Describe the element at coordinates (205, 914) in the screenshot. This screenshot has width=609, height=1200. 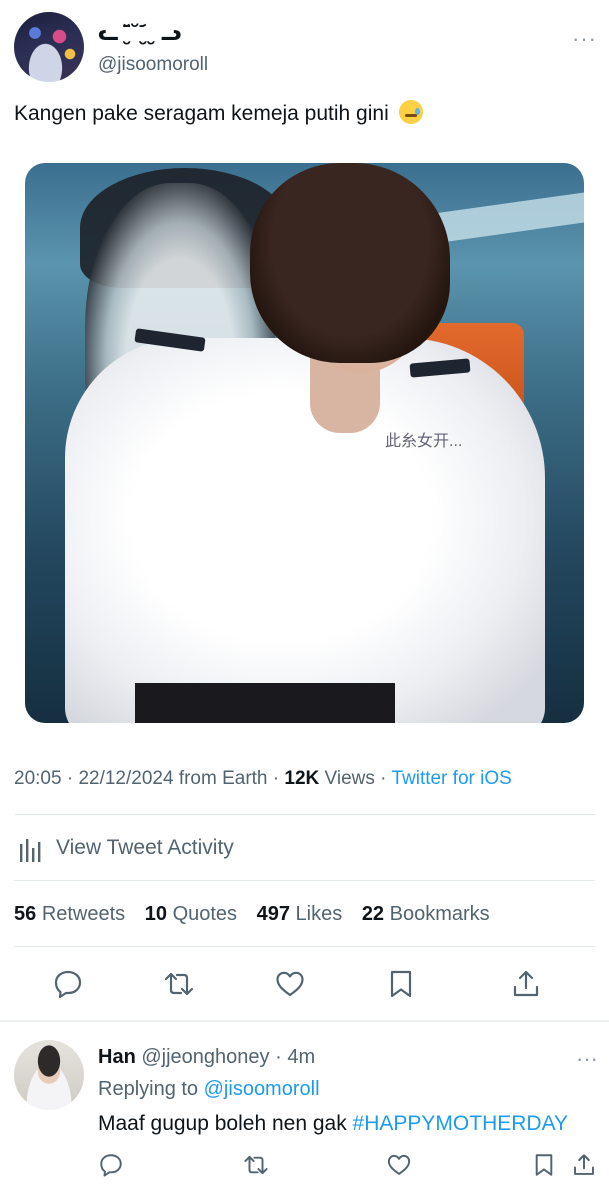
I see `quotes-label: Quotes` at that location.